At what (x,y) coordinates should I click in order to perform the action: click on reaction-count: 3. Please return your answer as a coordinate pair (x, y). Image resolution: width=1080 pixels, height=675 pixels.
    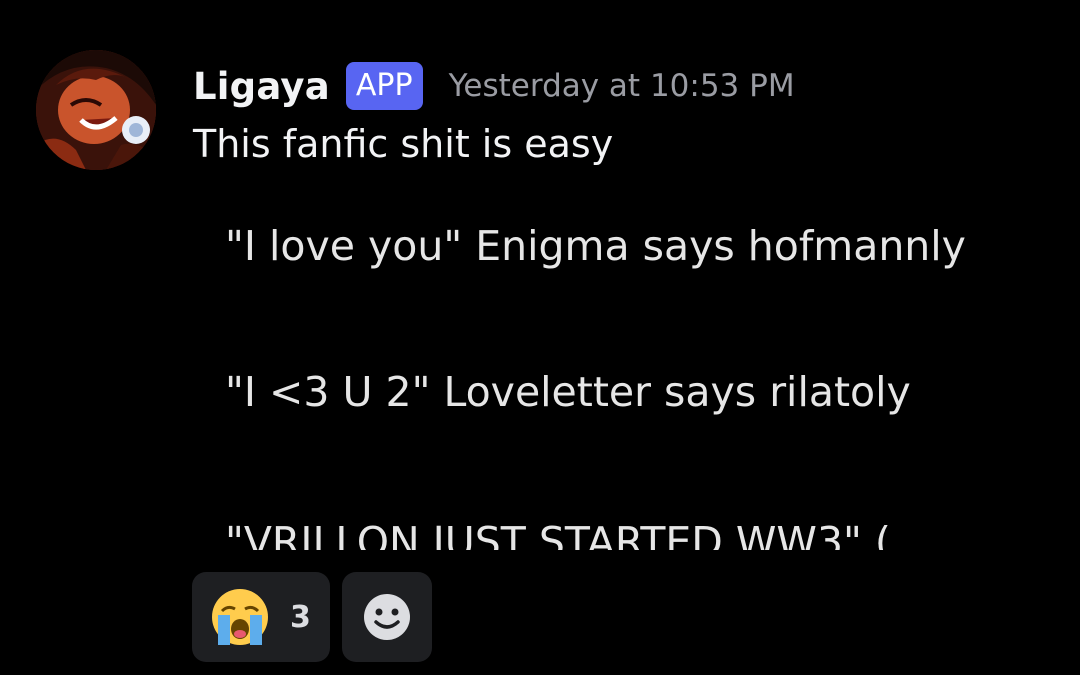
    Looking at the image, I should click on (300, 617).